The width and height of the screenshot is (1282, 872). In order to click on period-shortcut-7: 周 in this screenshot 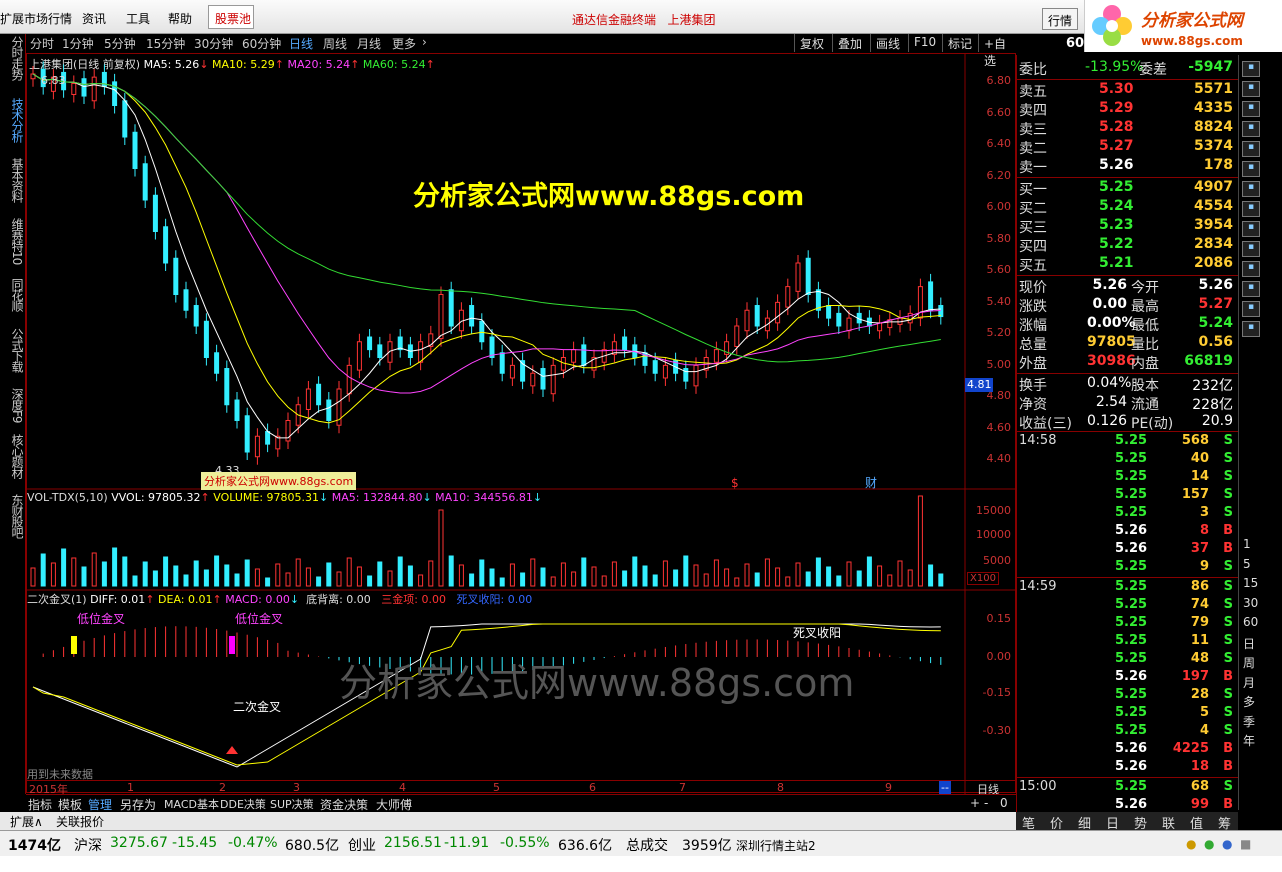, I will do `click(1249, 662)`.